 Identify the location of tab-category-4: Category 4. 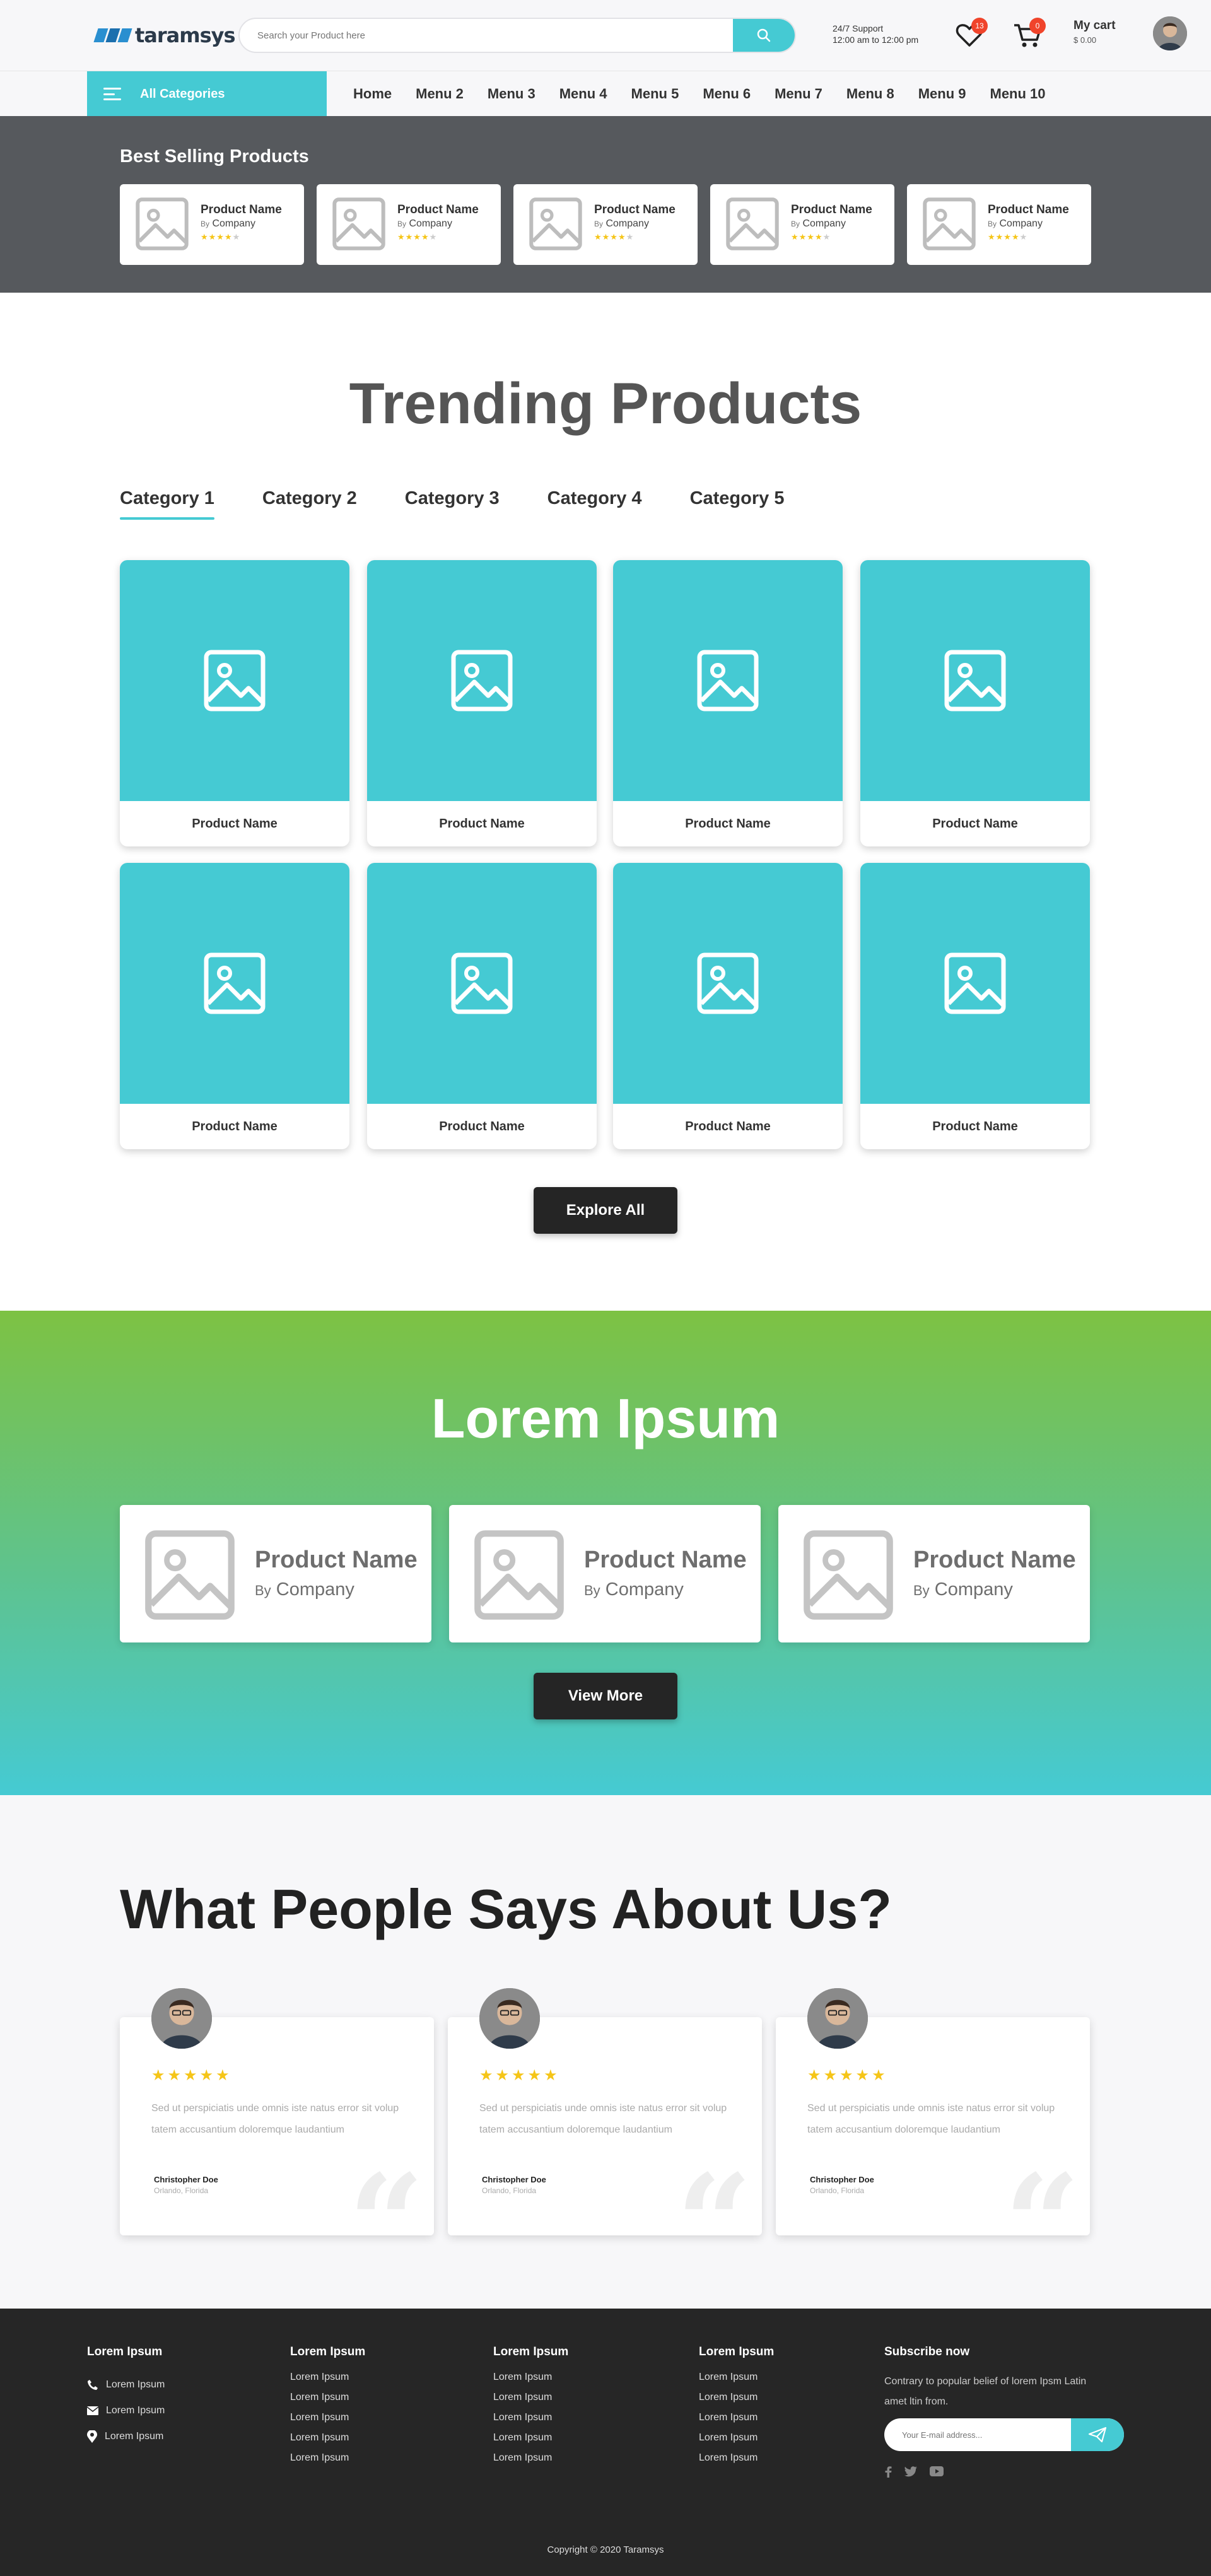
(594, 504).